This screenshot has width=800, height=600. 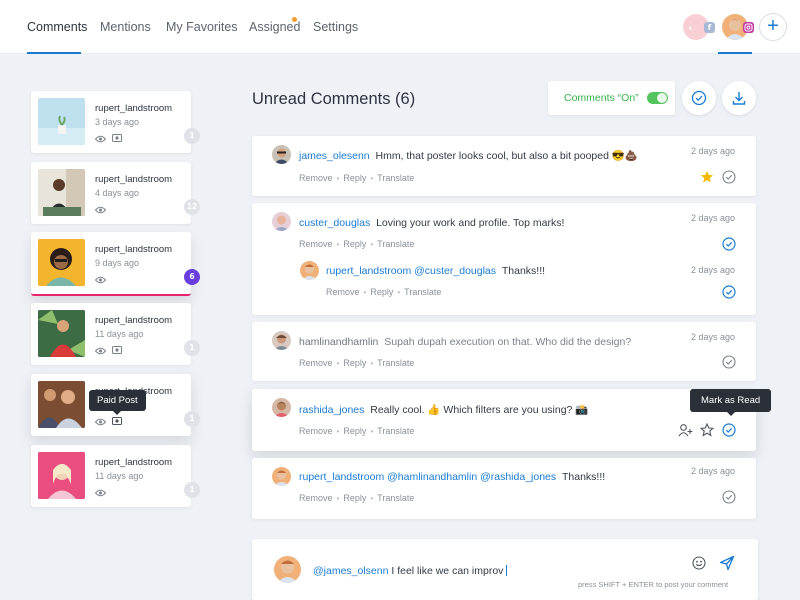 What do you see at coordinates (115, 193) in the screenshot?
I see `post-card: rupert_landstroom 4 days ago 12` at bounding box center [115, 193].